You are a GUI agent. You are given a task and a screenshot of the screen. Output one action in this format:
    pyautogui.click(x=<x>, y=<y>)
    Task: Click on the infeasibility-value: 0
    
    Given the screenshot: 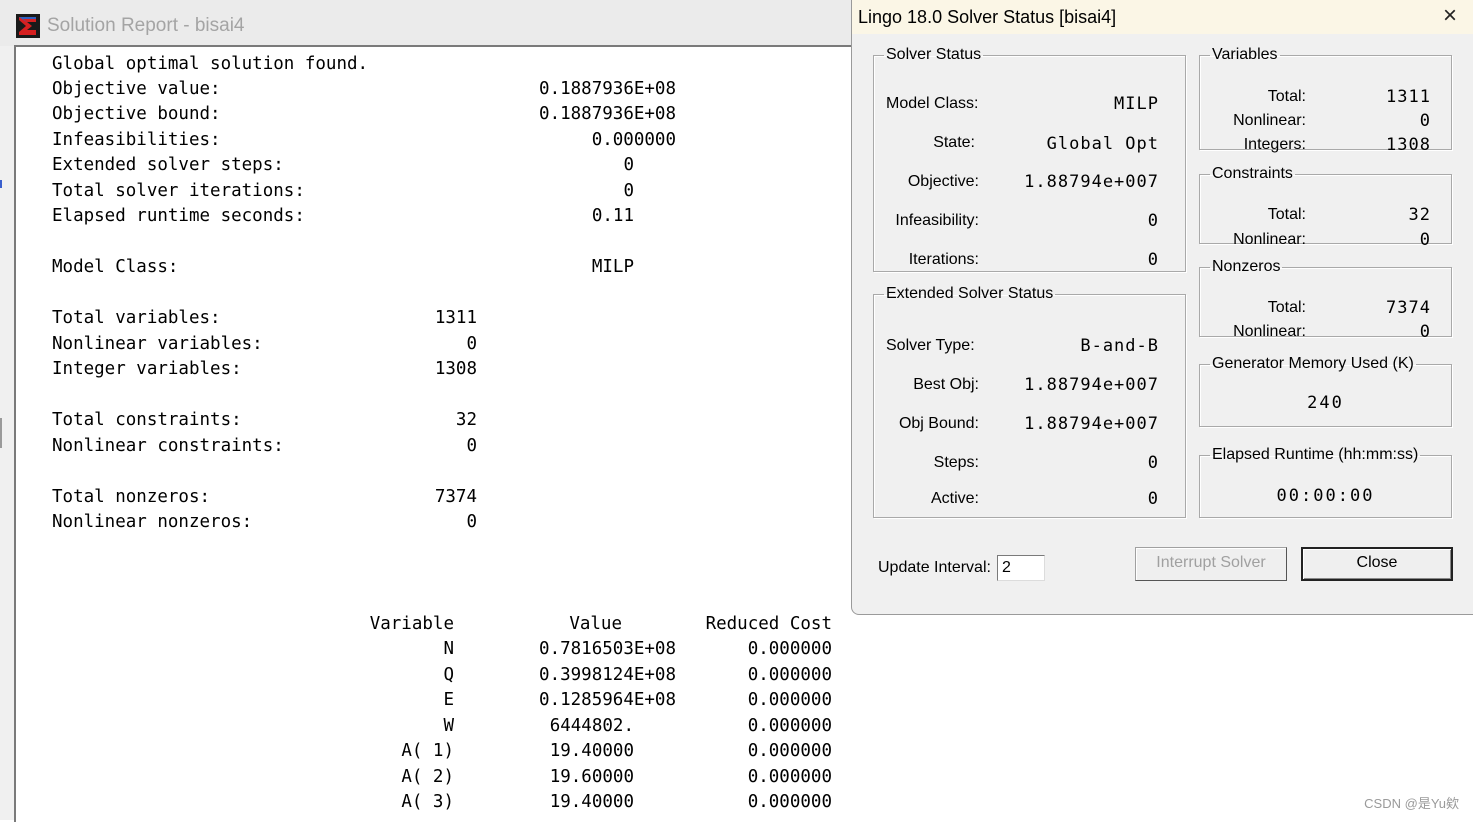 What is the action you would take?
    pyautogui.click(x=1153, y=221)
    